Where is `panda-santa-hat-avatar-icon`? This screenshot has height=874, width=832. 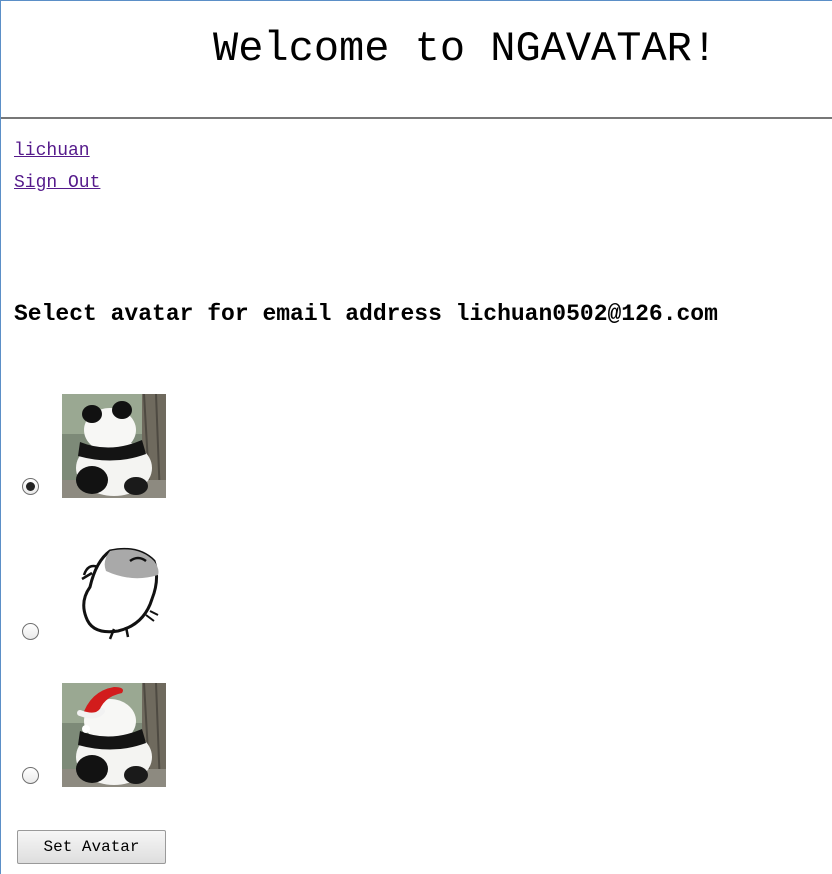
panda-santa-hat-avatar-icon is located at coordinates (114, 735).